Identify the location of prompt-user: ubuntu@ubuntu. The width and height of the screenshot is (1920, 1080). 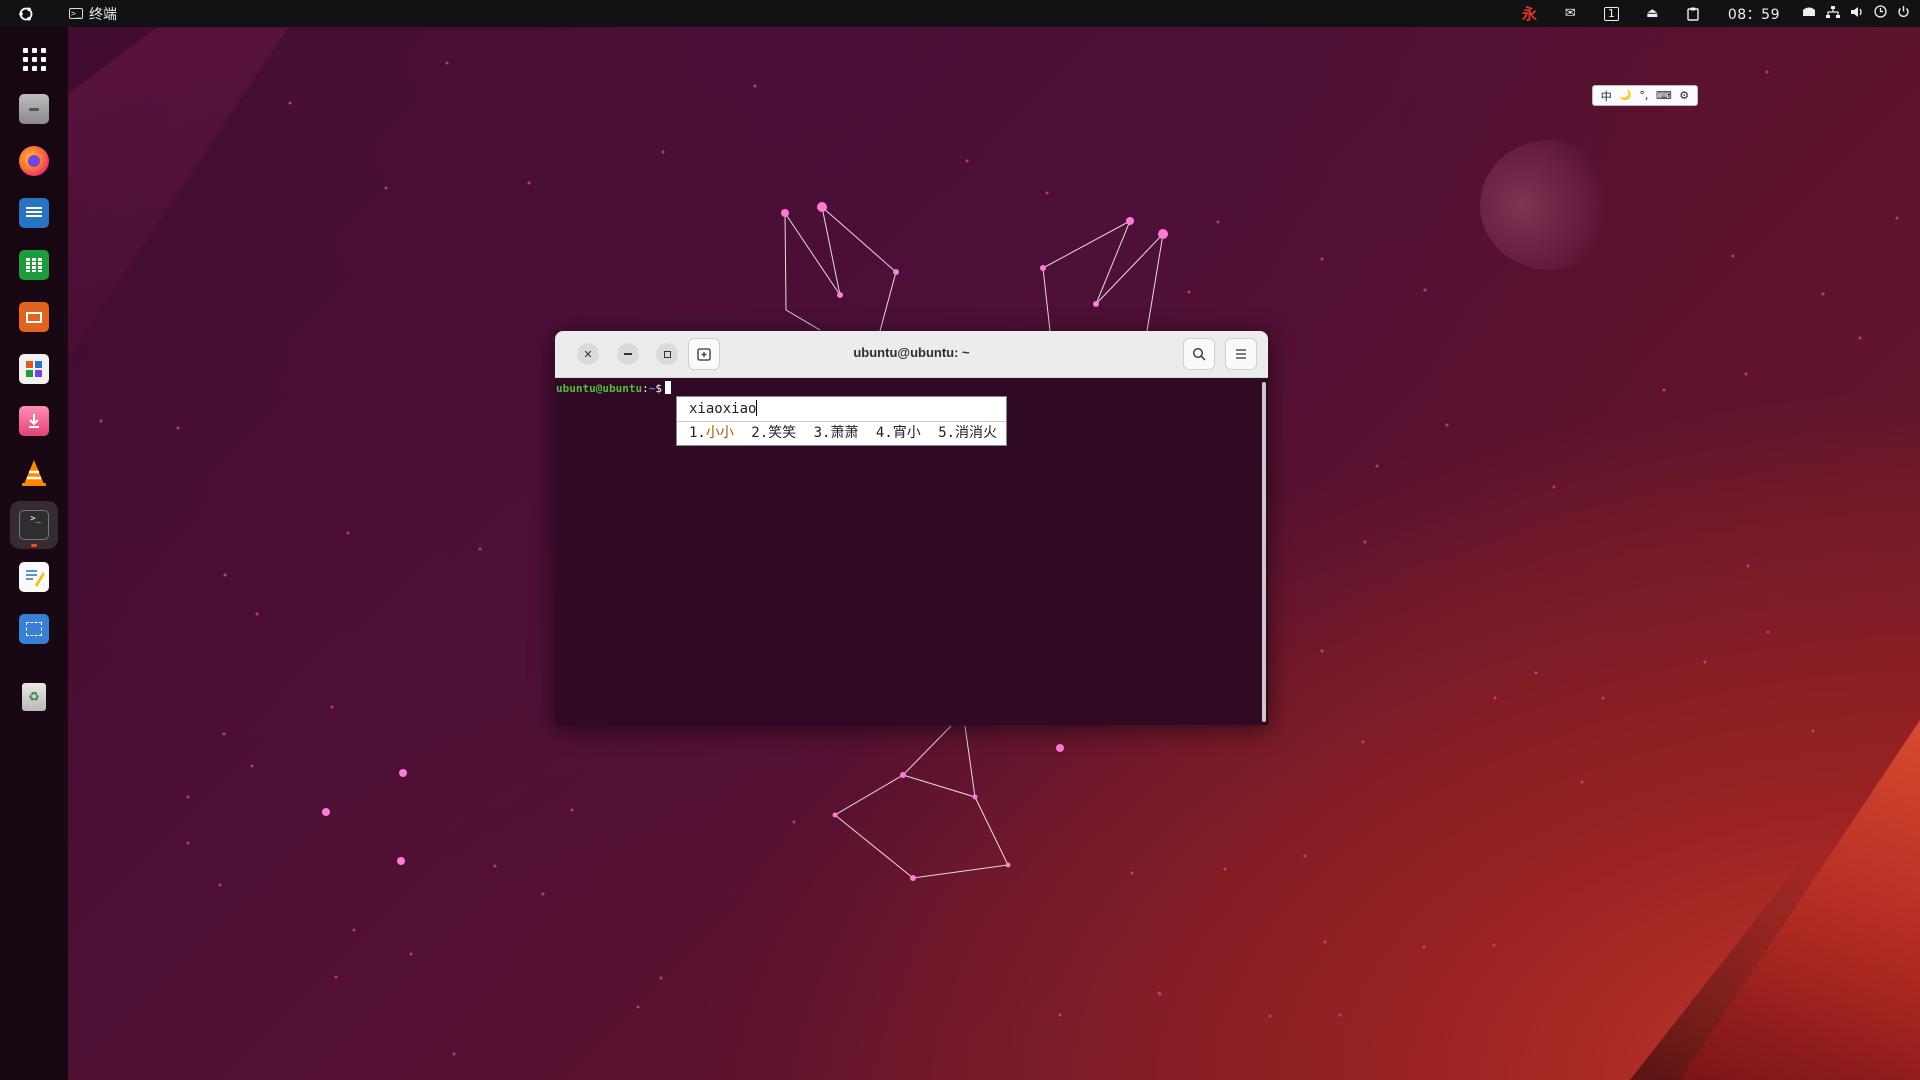
(599, 388).